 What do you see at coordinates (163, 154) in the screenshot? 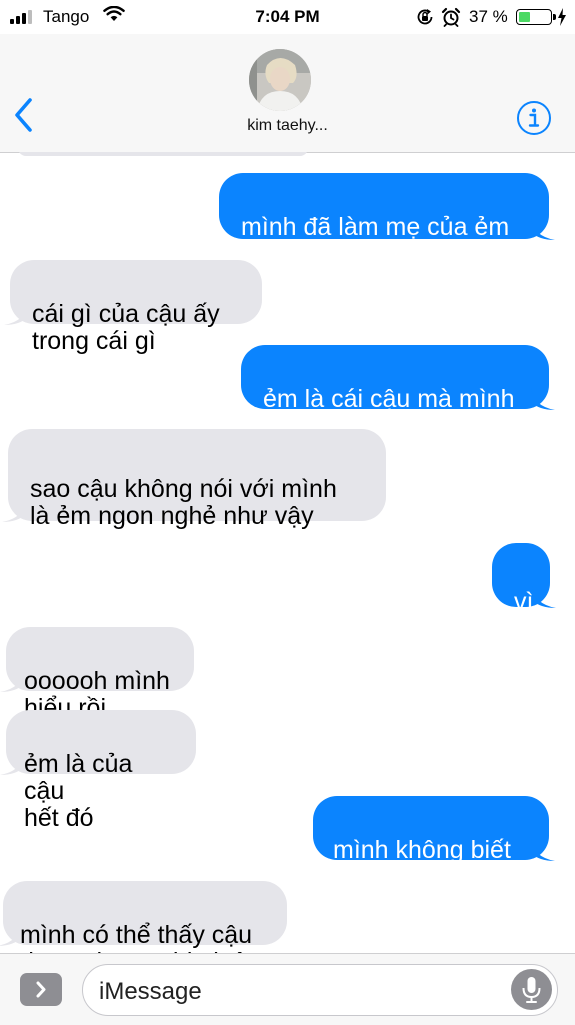
I see `message-bubble-partial` at bounding box center [163, 154].